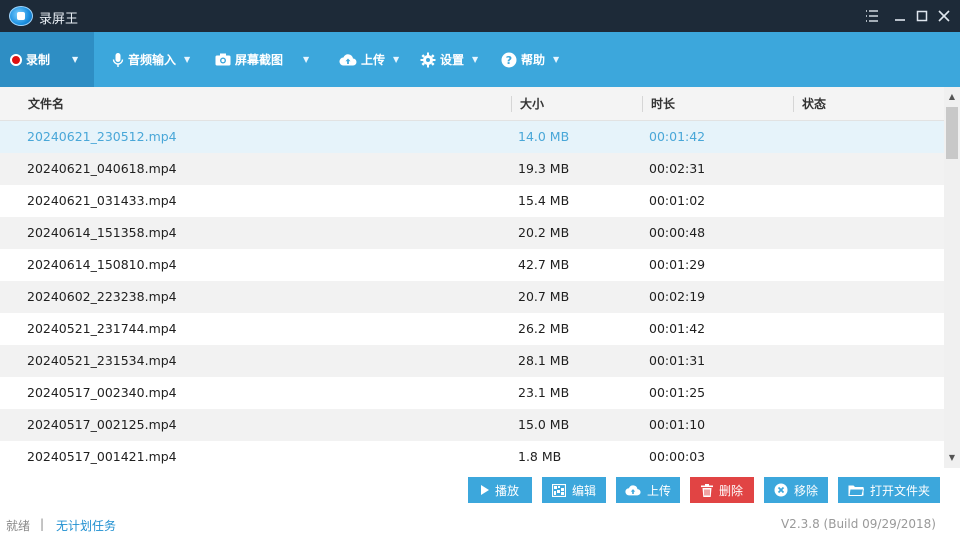 The height and width of the screenshot is (540, 960). What do you see at coordinates (952, 97) in the screenshot?
I see `scroll-up-icon: ▲` at bounding box center [952, 97].